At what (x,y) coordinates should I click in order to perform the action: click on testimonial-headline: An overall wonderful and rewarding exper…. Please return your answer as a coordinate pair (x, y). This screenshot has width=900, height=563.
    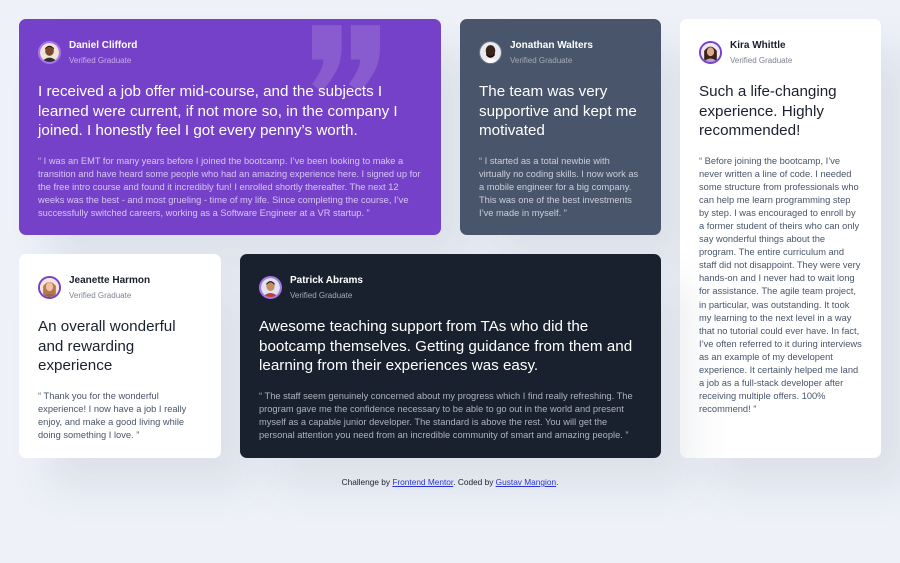
    Looking at the image, I should click on (107, 346).